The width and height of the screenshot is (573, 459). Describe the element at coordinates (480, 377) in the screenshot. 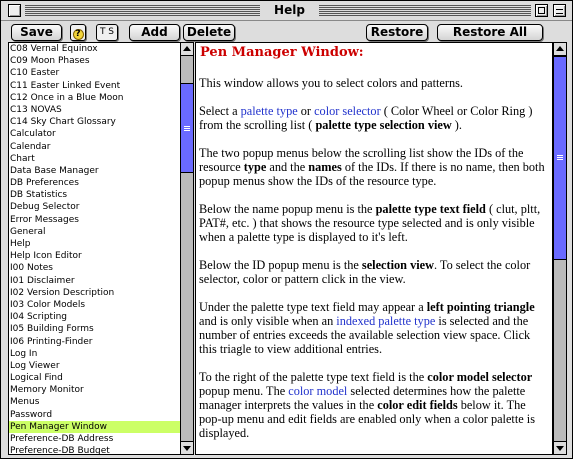

I see `bold-term: color model selector` at that location.